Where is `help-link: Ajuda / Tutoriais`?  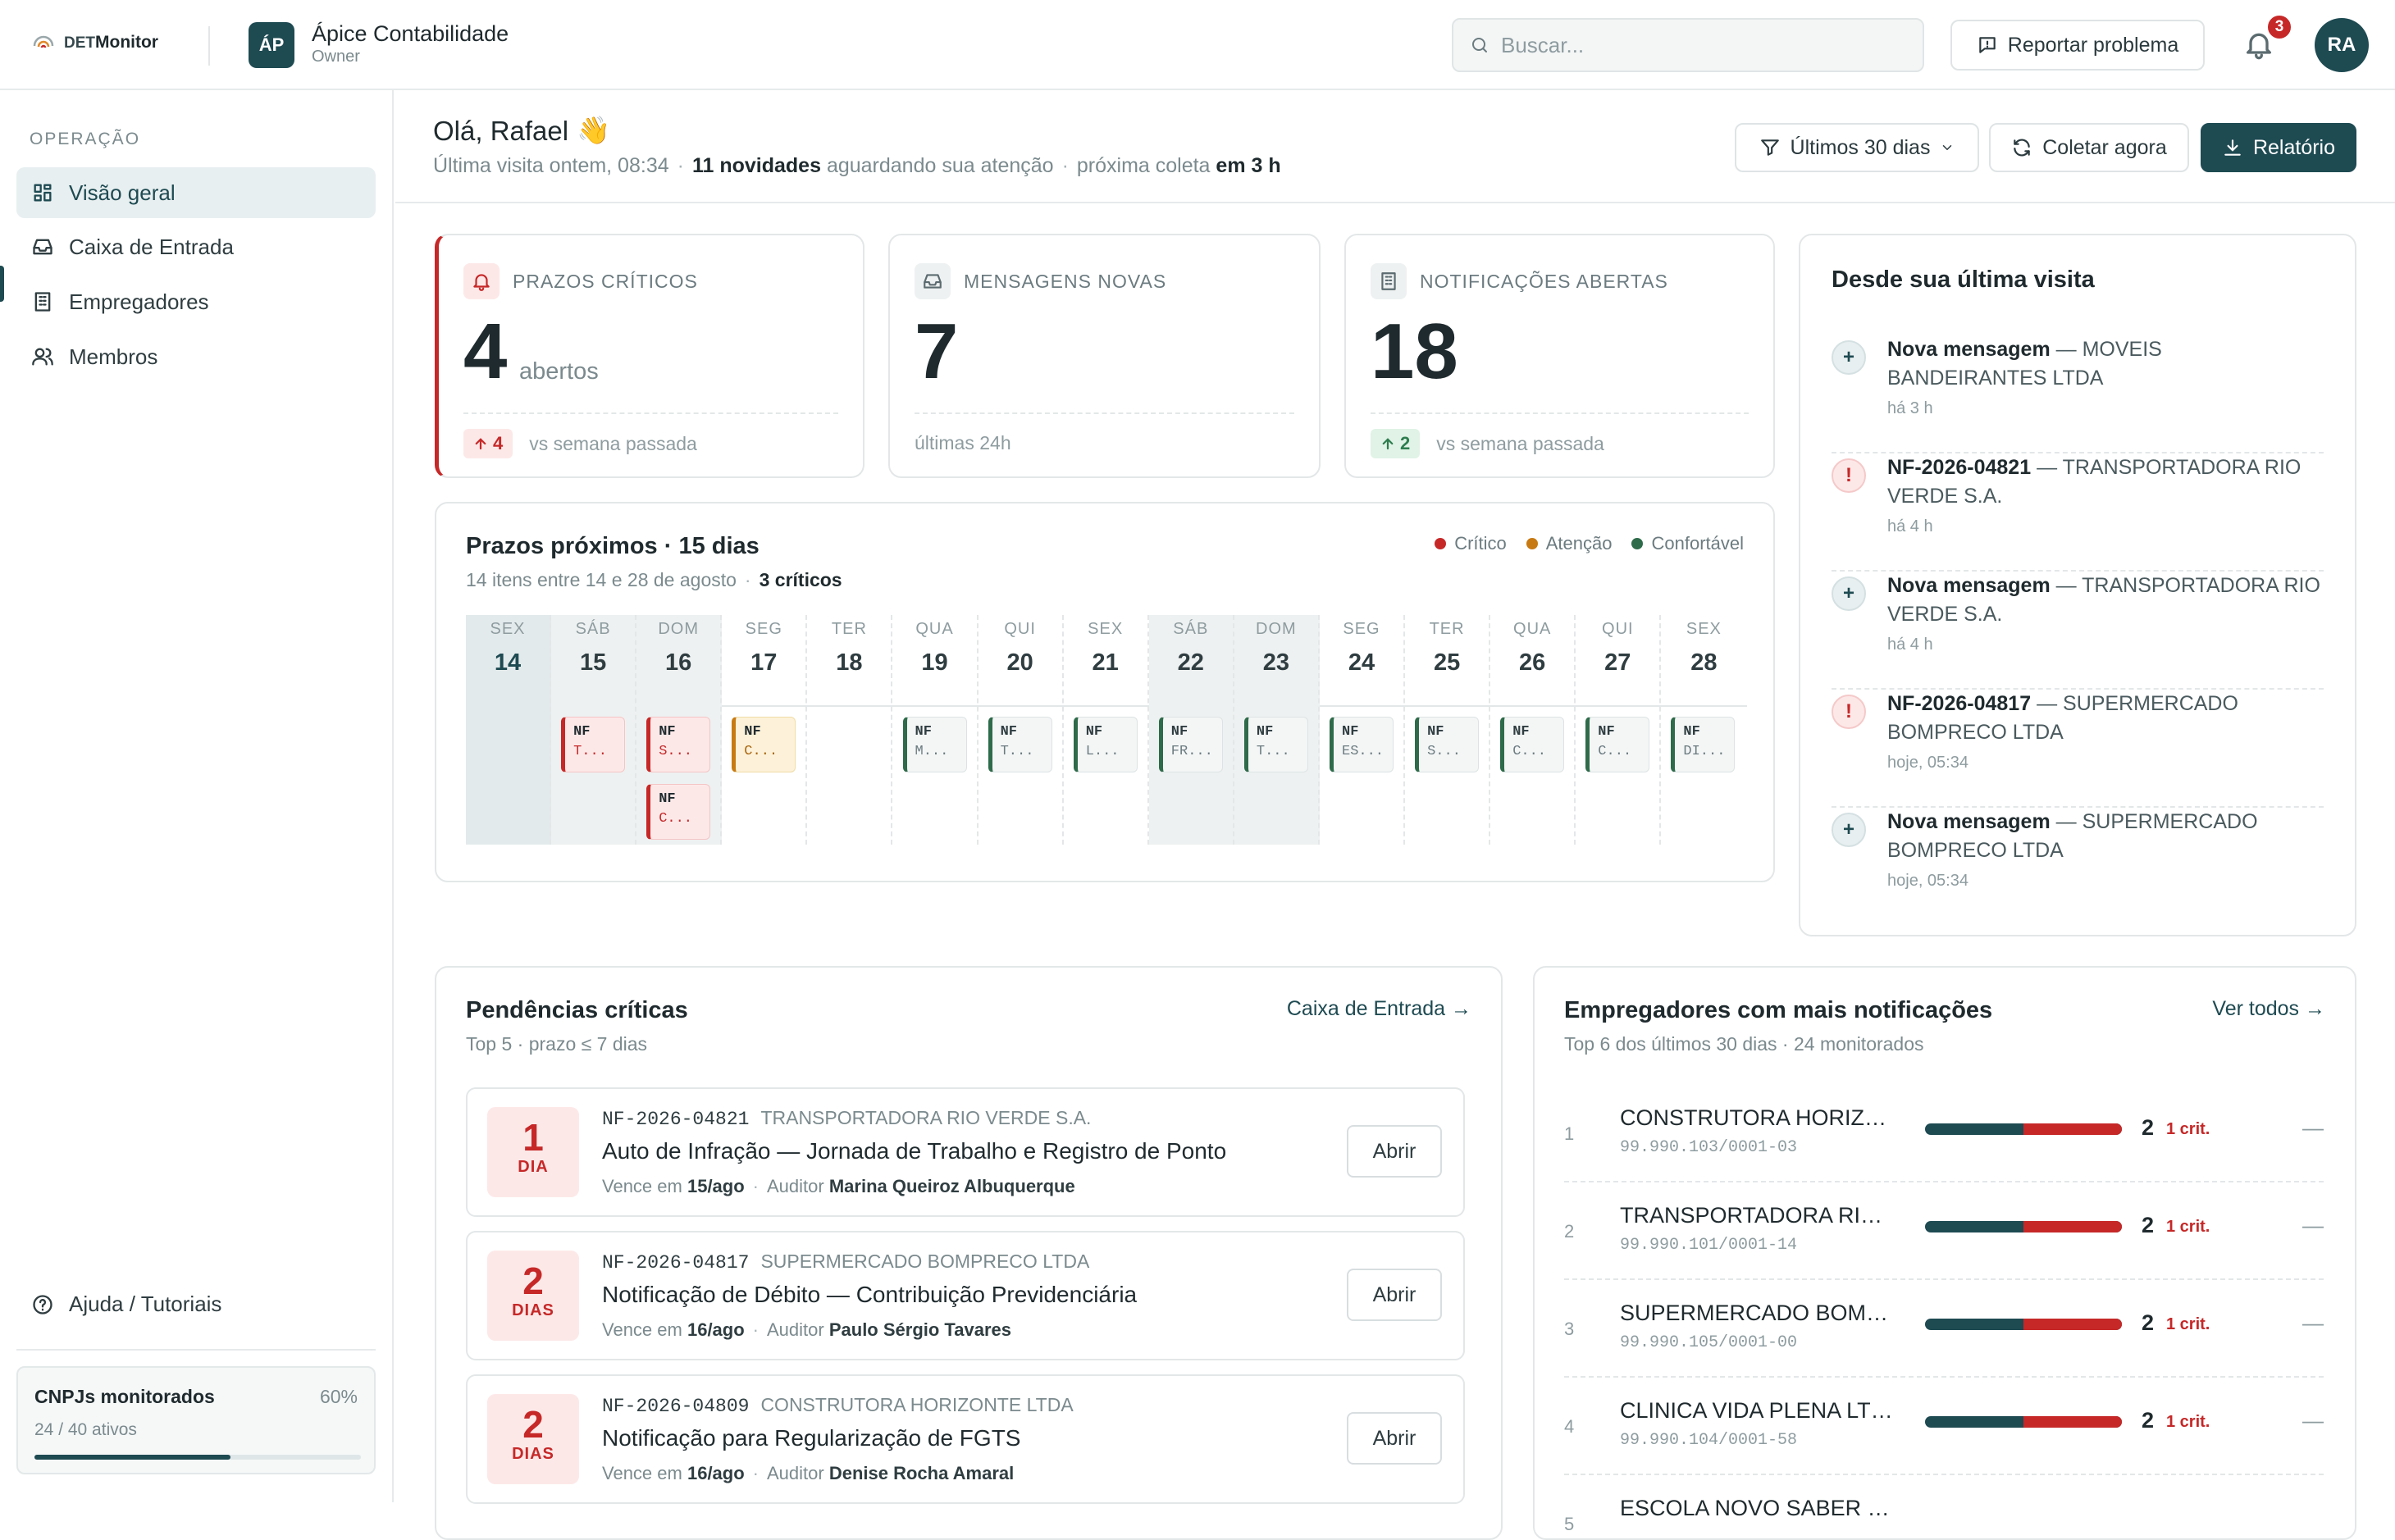 help-link: Ajuda / Tutoriais is located at coordinates (118, 1304).